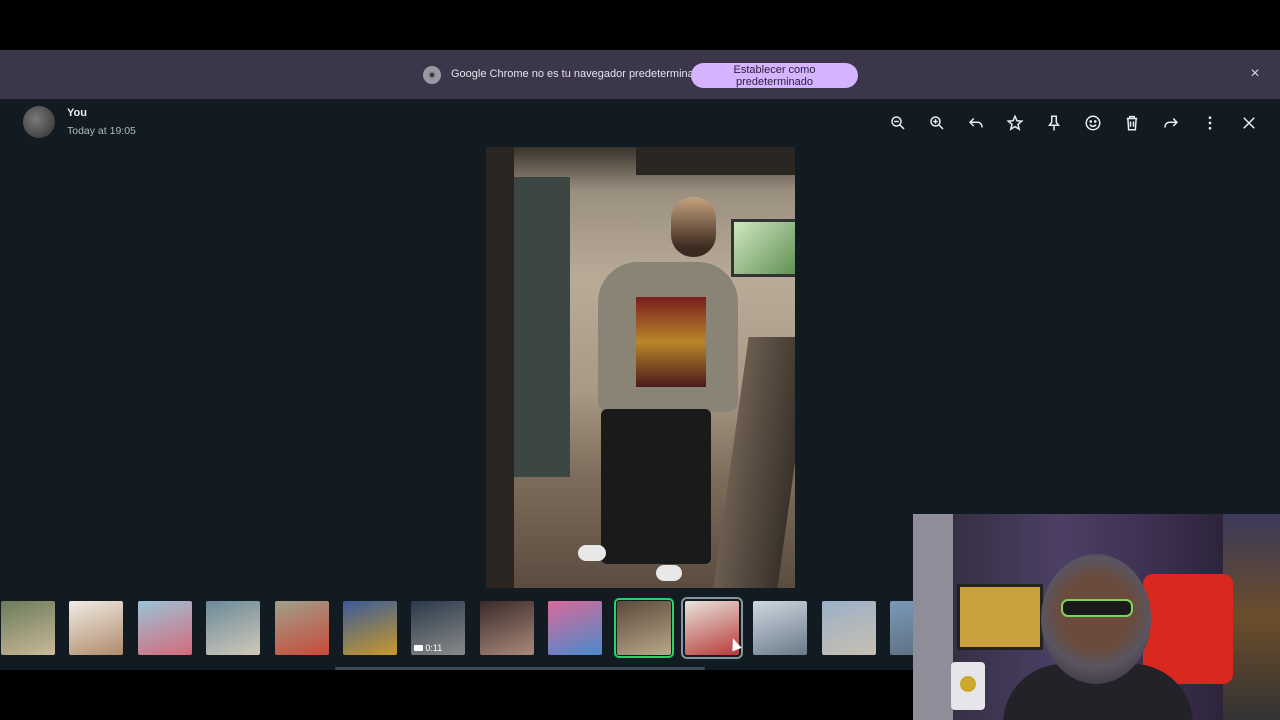  I want to click on forward-icon, so click(1171, 123).